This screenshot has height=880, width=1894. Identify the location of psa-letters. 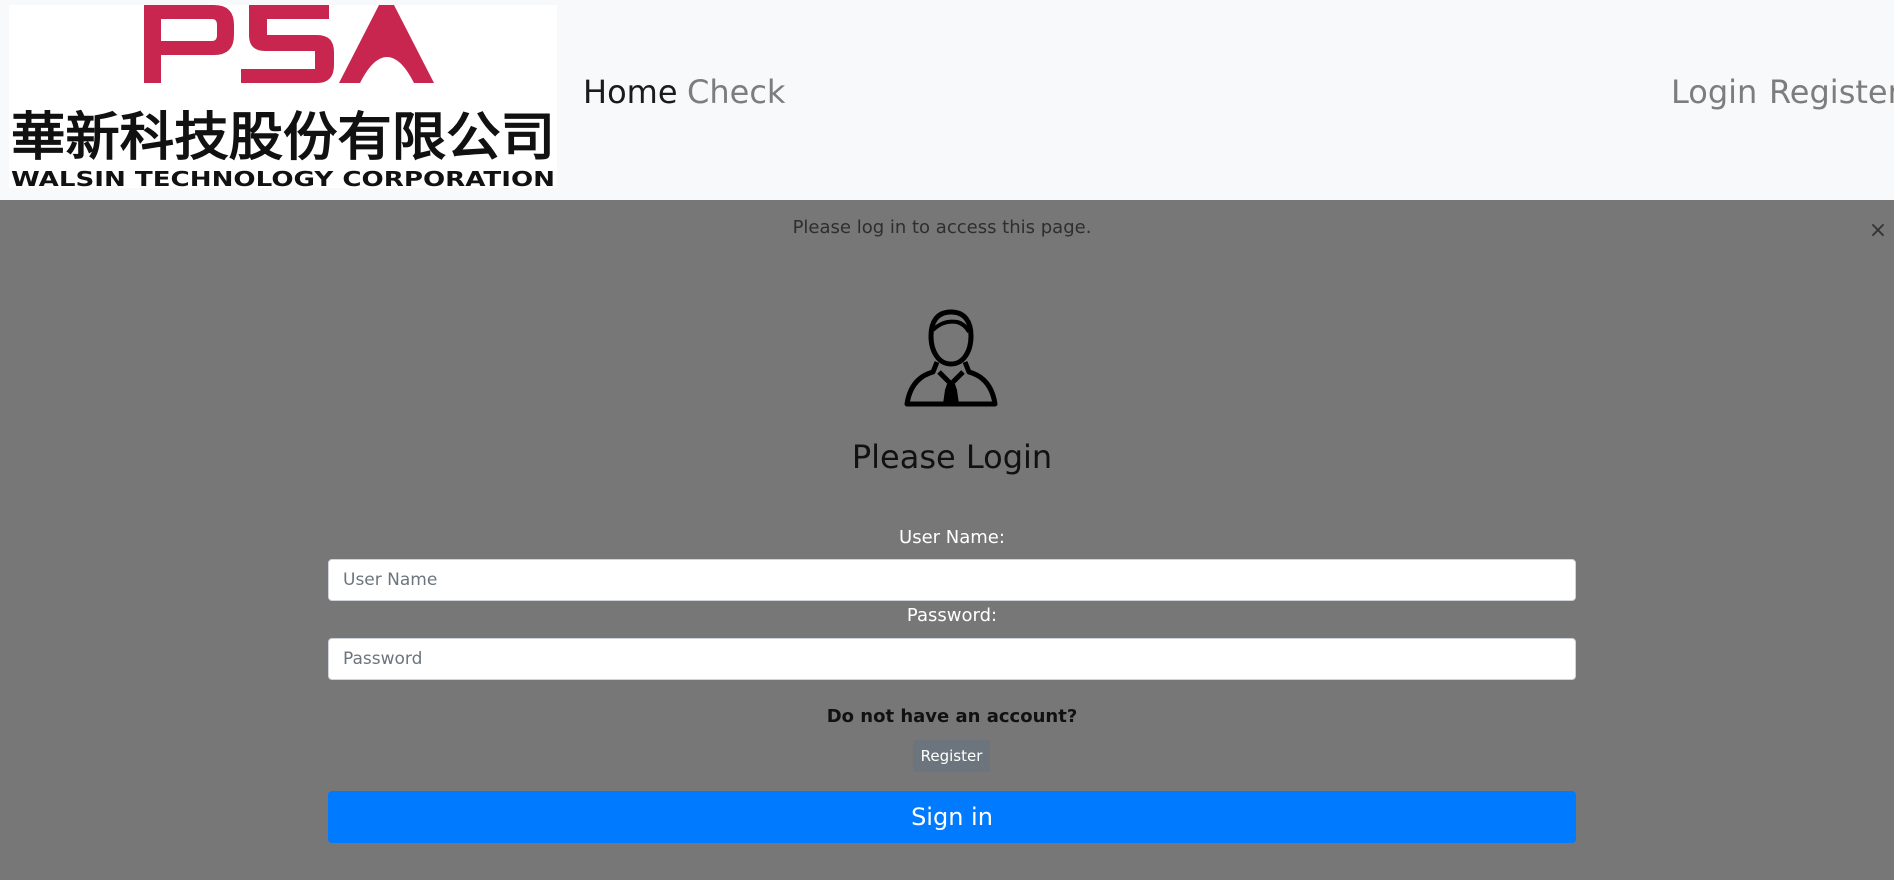
(289, 44).